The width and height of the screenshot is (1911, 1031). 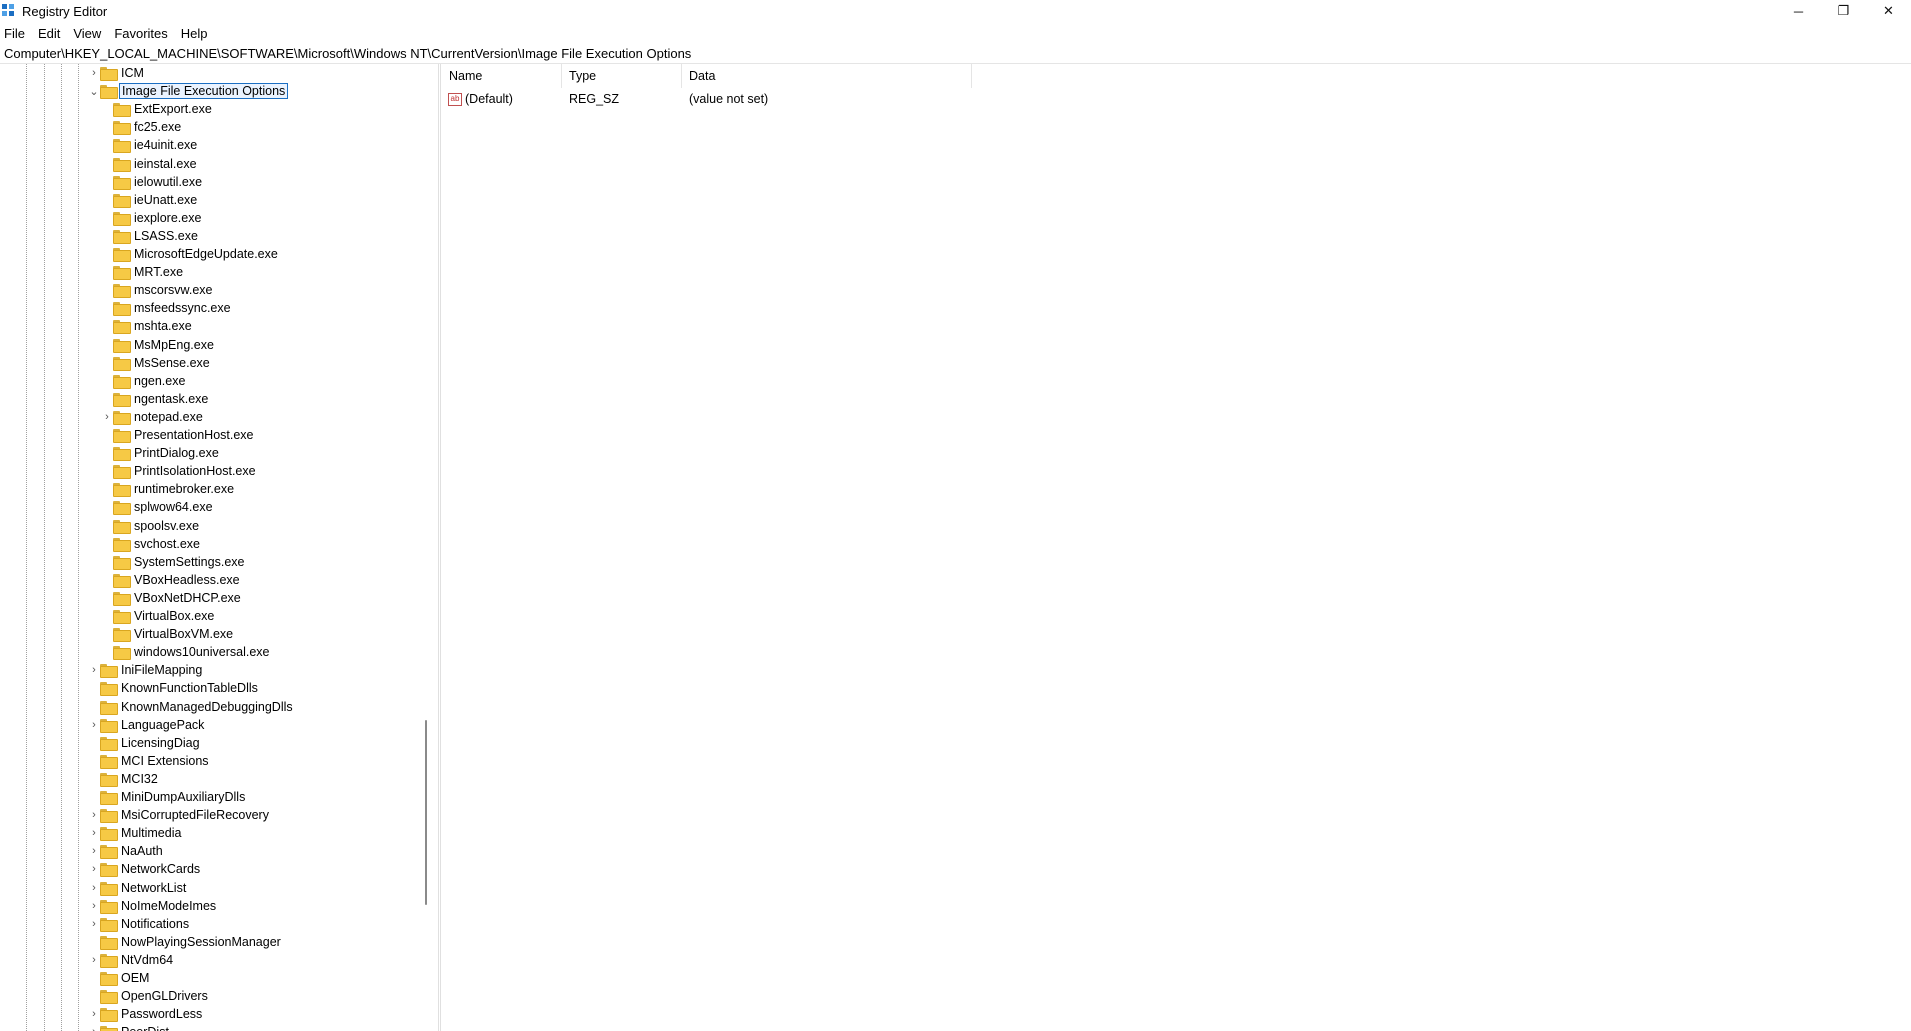 What do you see at coordinates (152, 182) in the screenshot?
I see `tree-item: ielowutil.exe` at bounding box center [152, 182].